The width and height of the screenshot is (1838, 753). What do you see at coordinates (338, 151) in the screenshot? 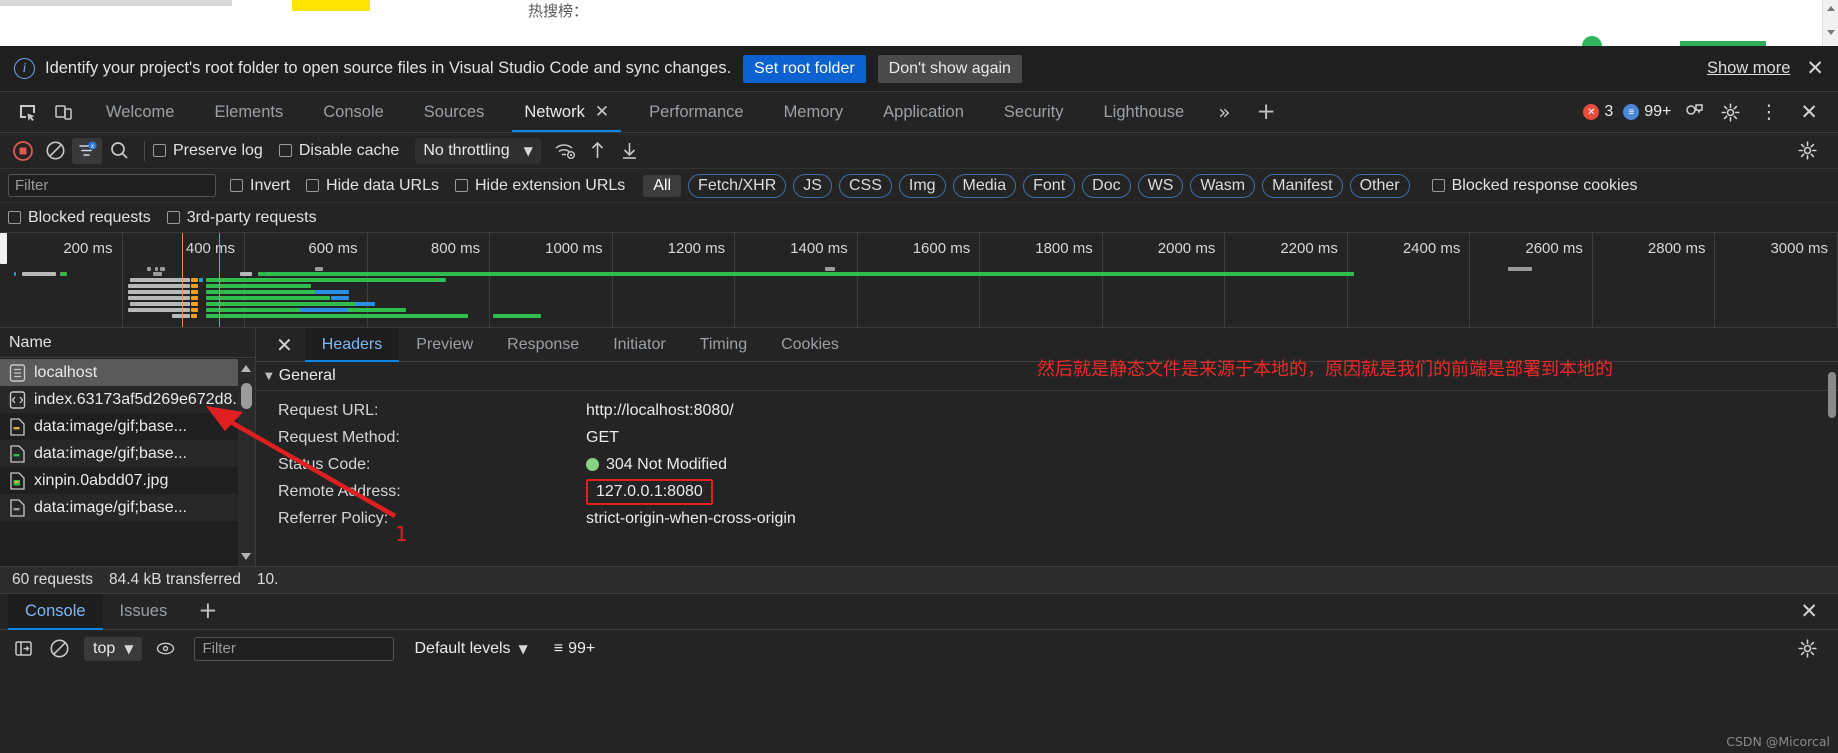
I see `disable-cache-checkbox: Disable cache` at bounding box center [338, 151].